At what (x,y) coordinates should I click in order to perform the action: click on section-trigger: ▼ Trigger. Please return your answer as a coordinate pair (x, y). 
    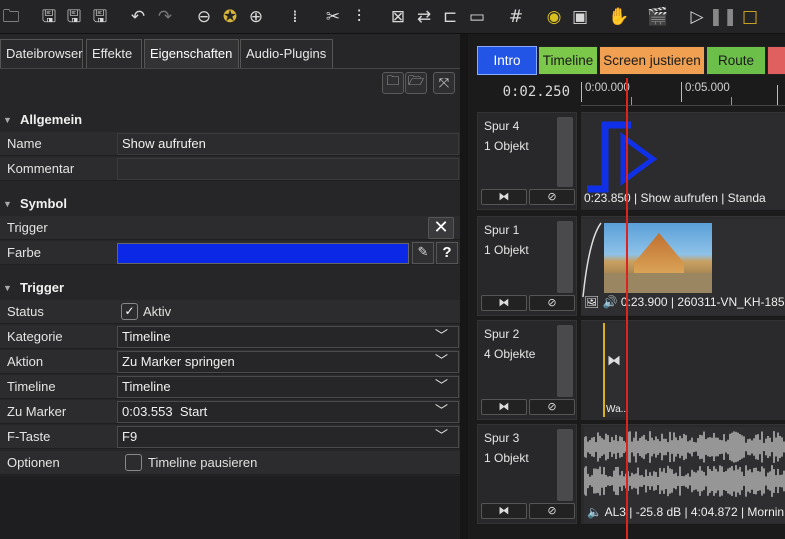
    Looking at the image, I should click on (230, 288).